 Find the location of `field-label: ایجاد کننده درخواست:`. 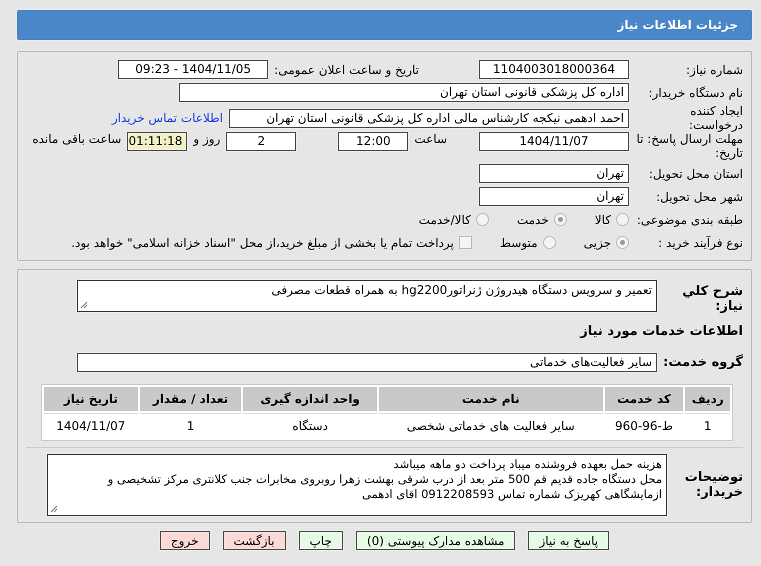

field-label: ایجاد کننده درخواست: is located at coordinates (715, 118).